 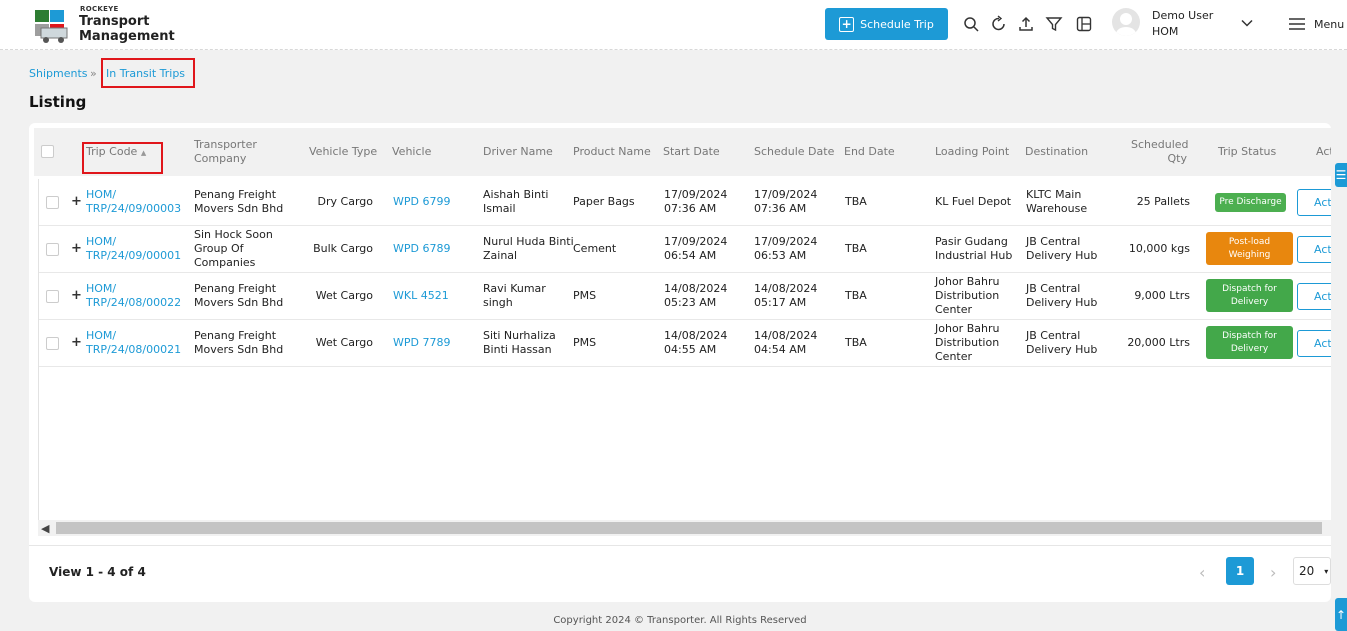 I want to click on column-trip-status: Trip Status, so click(x=1247, y=152).